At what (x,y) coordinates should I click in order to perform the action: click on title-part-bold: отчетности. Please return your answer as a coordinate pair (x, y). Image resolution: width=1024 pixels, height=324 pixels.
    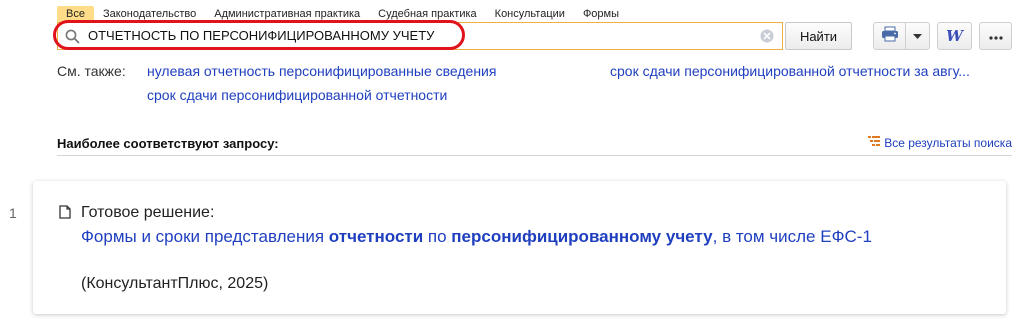
    Looking at the image, I should click on (376, 236).